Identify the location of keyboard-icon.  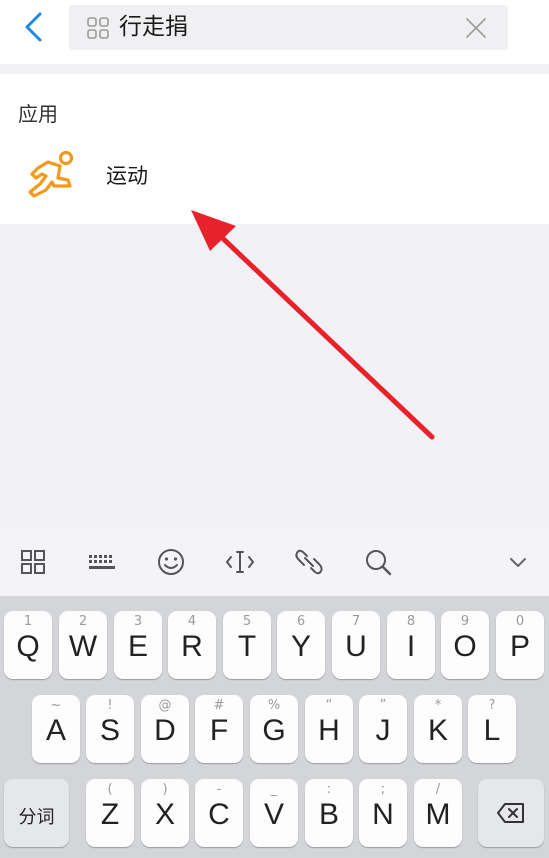
(102, 562).